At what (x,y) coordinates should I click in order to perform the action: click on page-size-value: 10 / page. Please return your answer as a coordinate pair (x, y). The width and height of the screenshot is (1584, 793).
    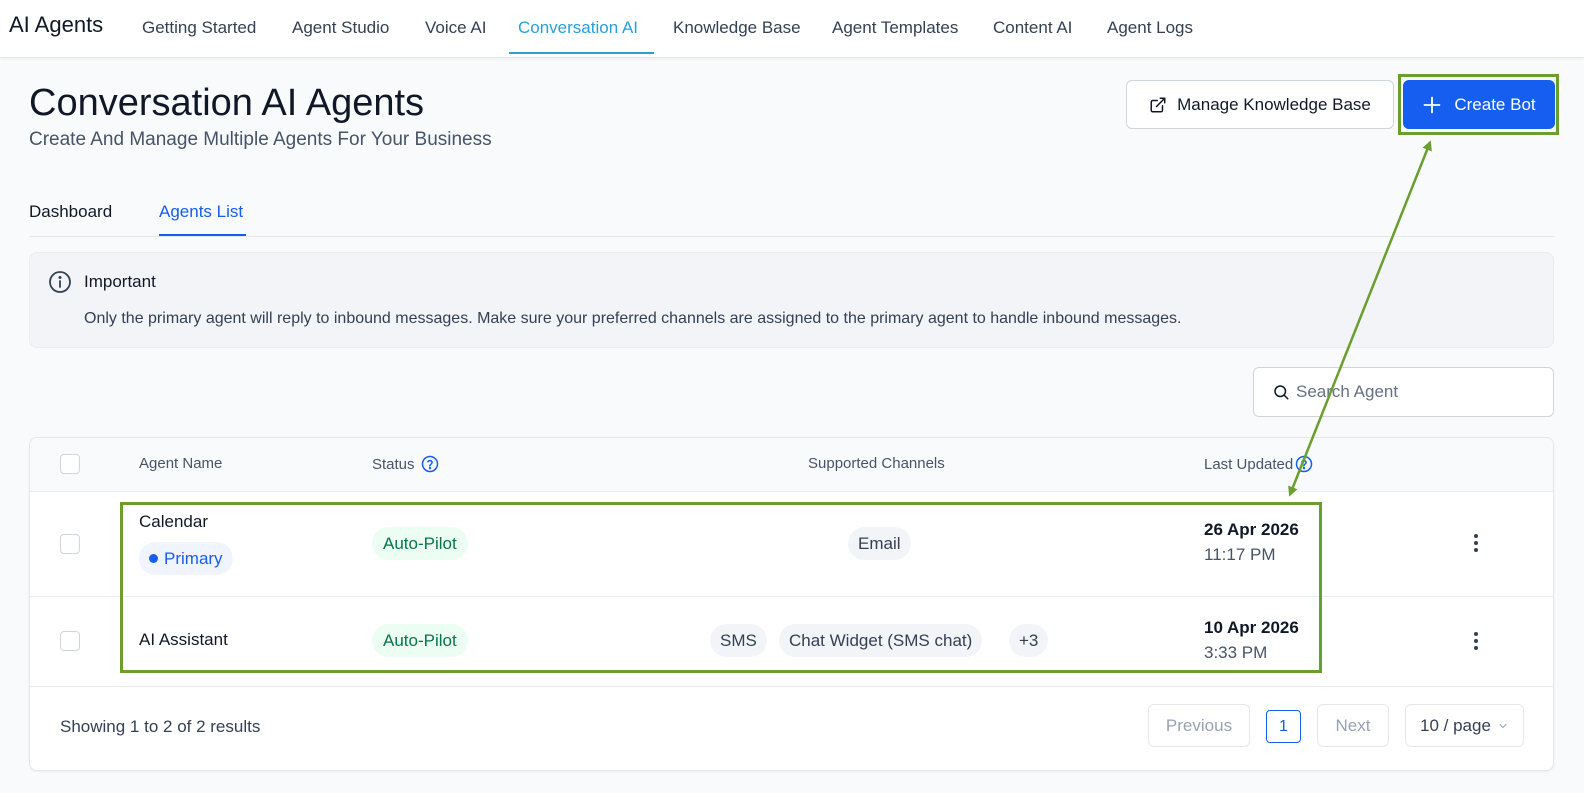
    Looking at the image, I should click on (1455, 725).